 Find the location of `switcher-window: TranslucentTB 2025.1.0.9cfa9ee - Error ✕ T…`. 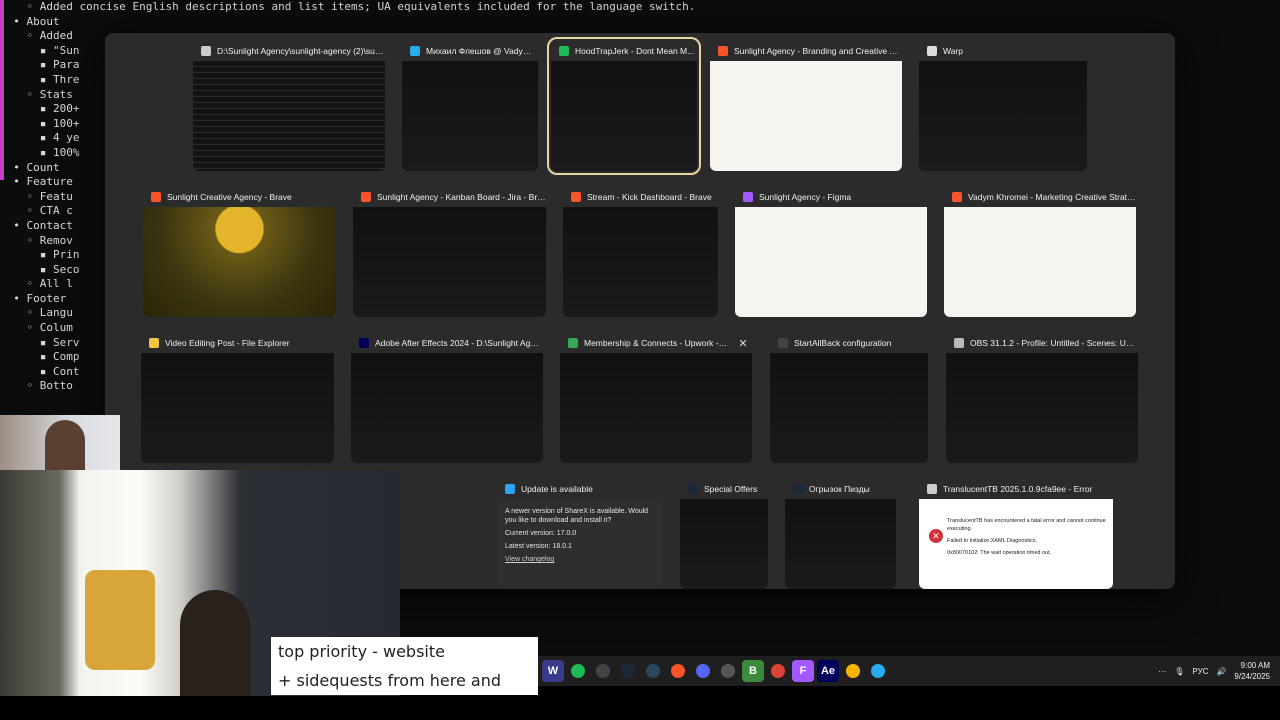

switcher-window: TranslucentTB 2025.1.0.9cfa9ee - Error ✕ T… is located at coordinates (1016, 534).